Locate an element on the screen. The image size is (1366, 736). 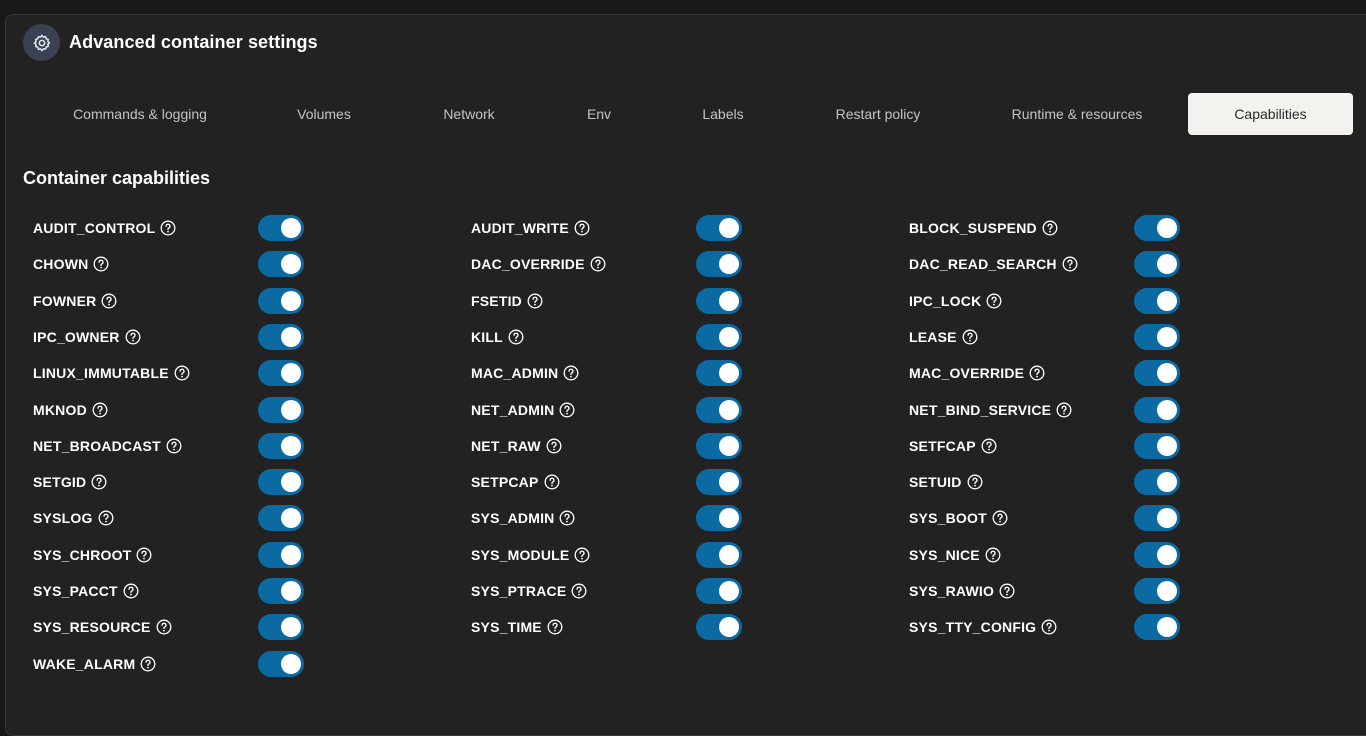
tab-capabilities: Capabilities is located at coordinates (1270, 114).